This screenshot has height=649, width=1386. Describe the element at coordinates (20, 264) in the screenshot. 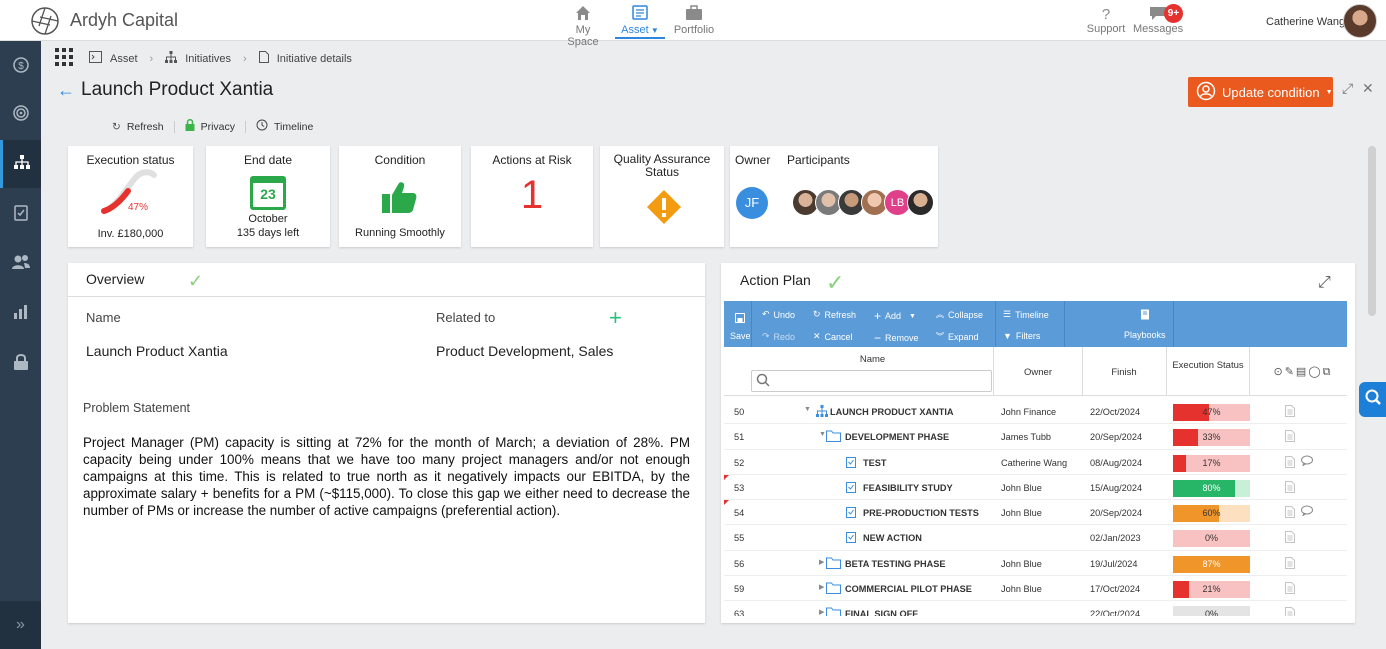

I see `sidebar-item-people` at that location.